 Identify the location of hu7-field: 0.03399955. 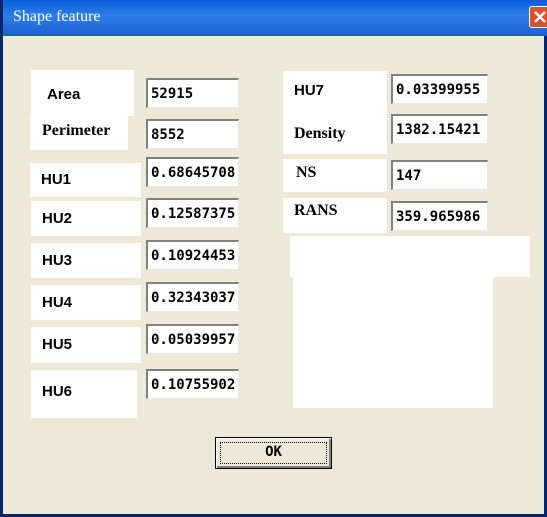
(439, 89).